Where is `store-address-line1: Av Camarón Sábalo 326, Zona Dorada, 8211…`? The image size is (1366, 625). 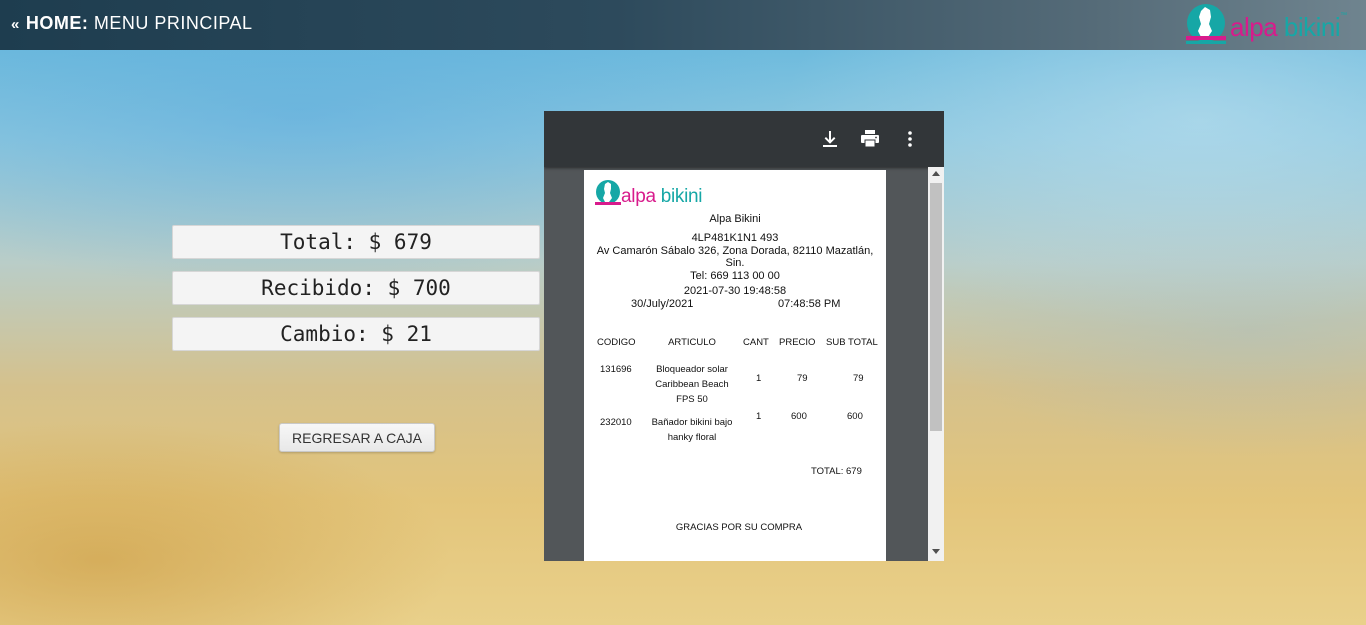
store-address-line1: Av Camarón Sábalo 326, Zona Dorada, 8211… is located at coordinates (735, 251).